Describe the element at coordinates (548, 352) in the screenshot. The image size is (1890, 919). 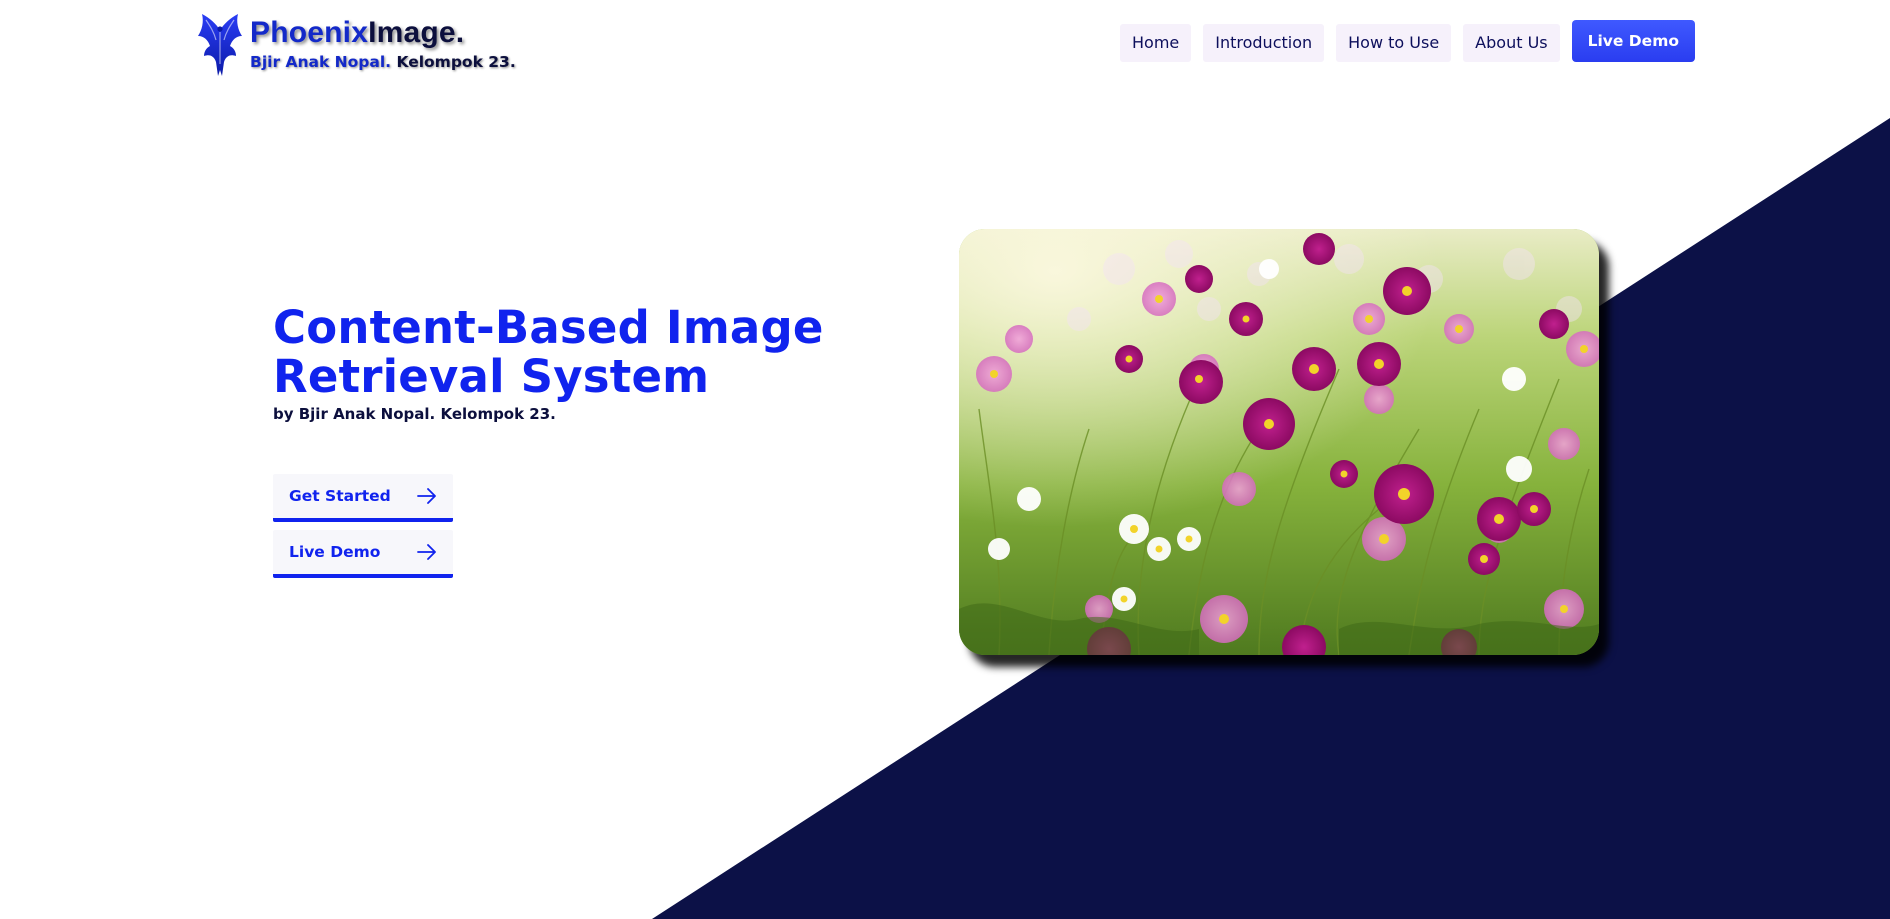
I see `hero-title: Content-Based Image Retrieval System` at that location.